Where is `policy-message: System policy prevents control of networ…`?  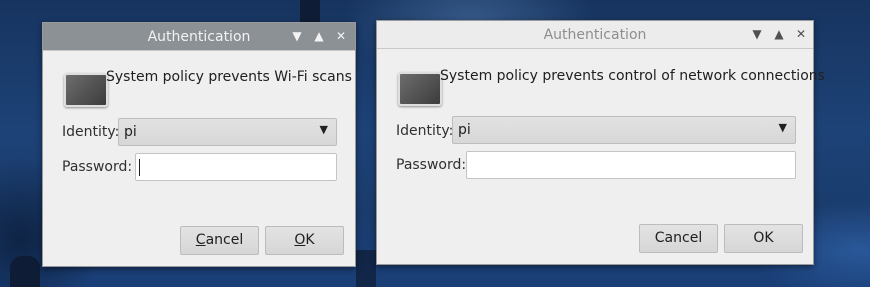
policy-message: System policy prevents control of networ… is located at coordinates (632, 76).